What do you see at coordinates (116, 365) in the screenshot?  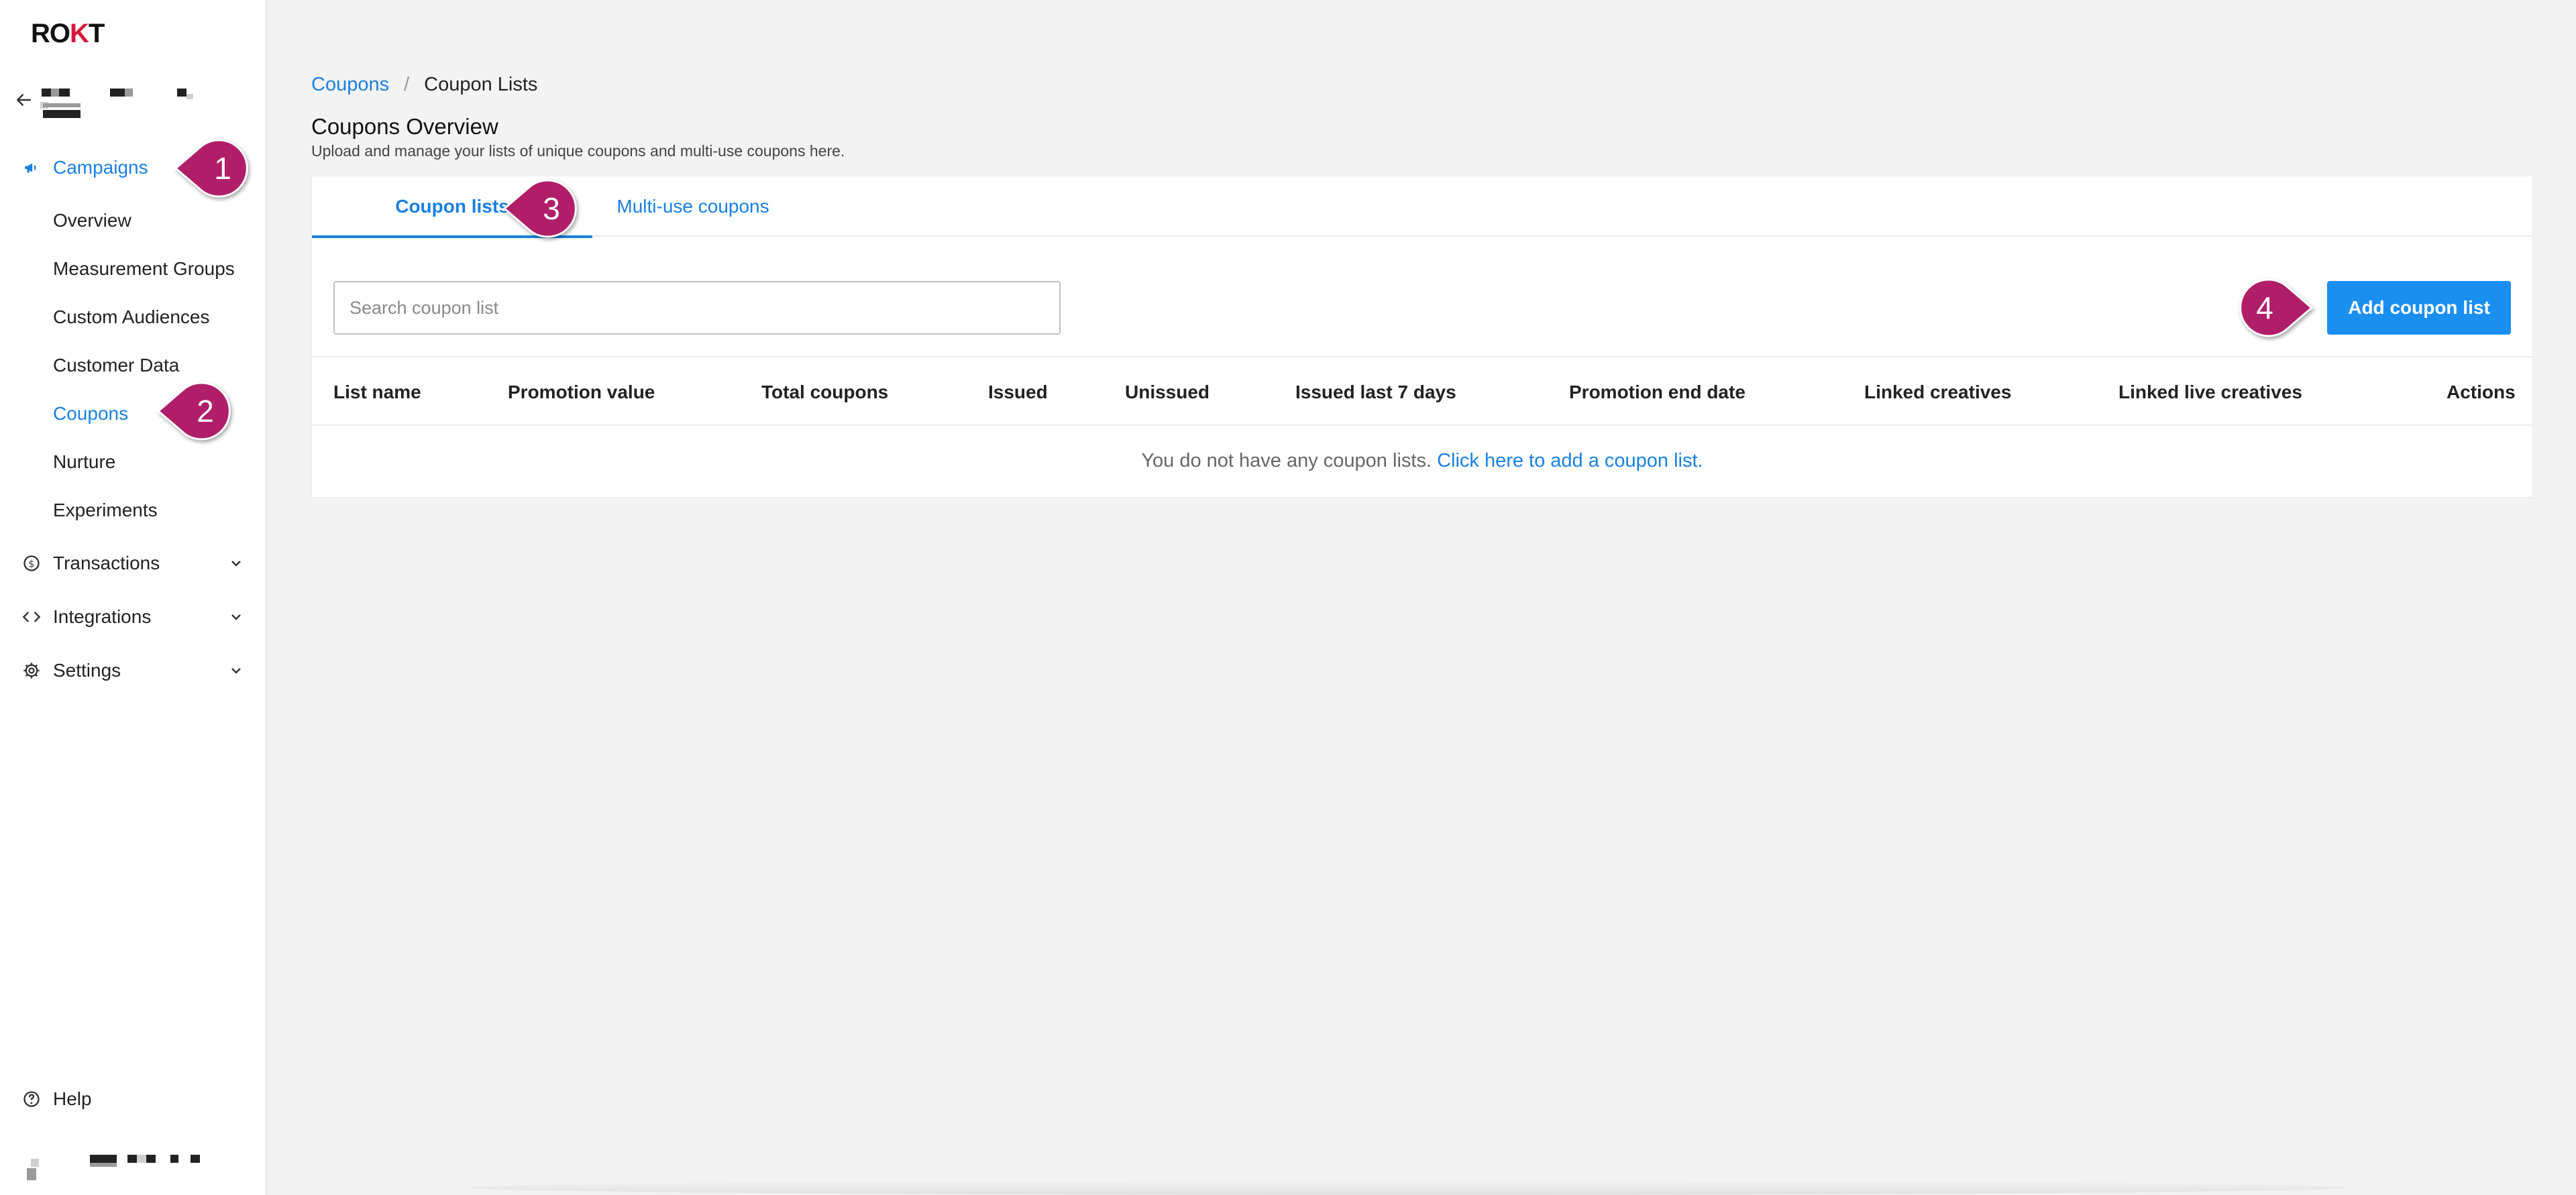 I see `sidebar-item-customer-data: Customer Data` at bounding box center [116, 365].